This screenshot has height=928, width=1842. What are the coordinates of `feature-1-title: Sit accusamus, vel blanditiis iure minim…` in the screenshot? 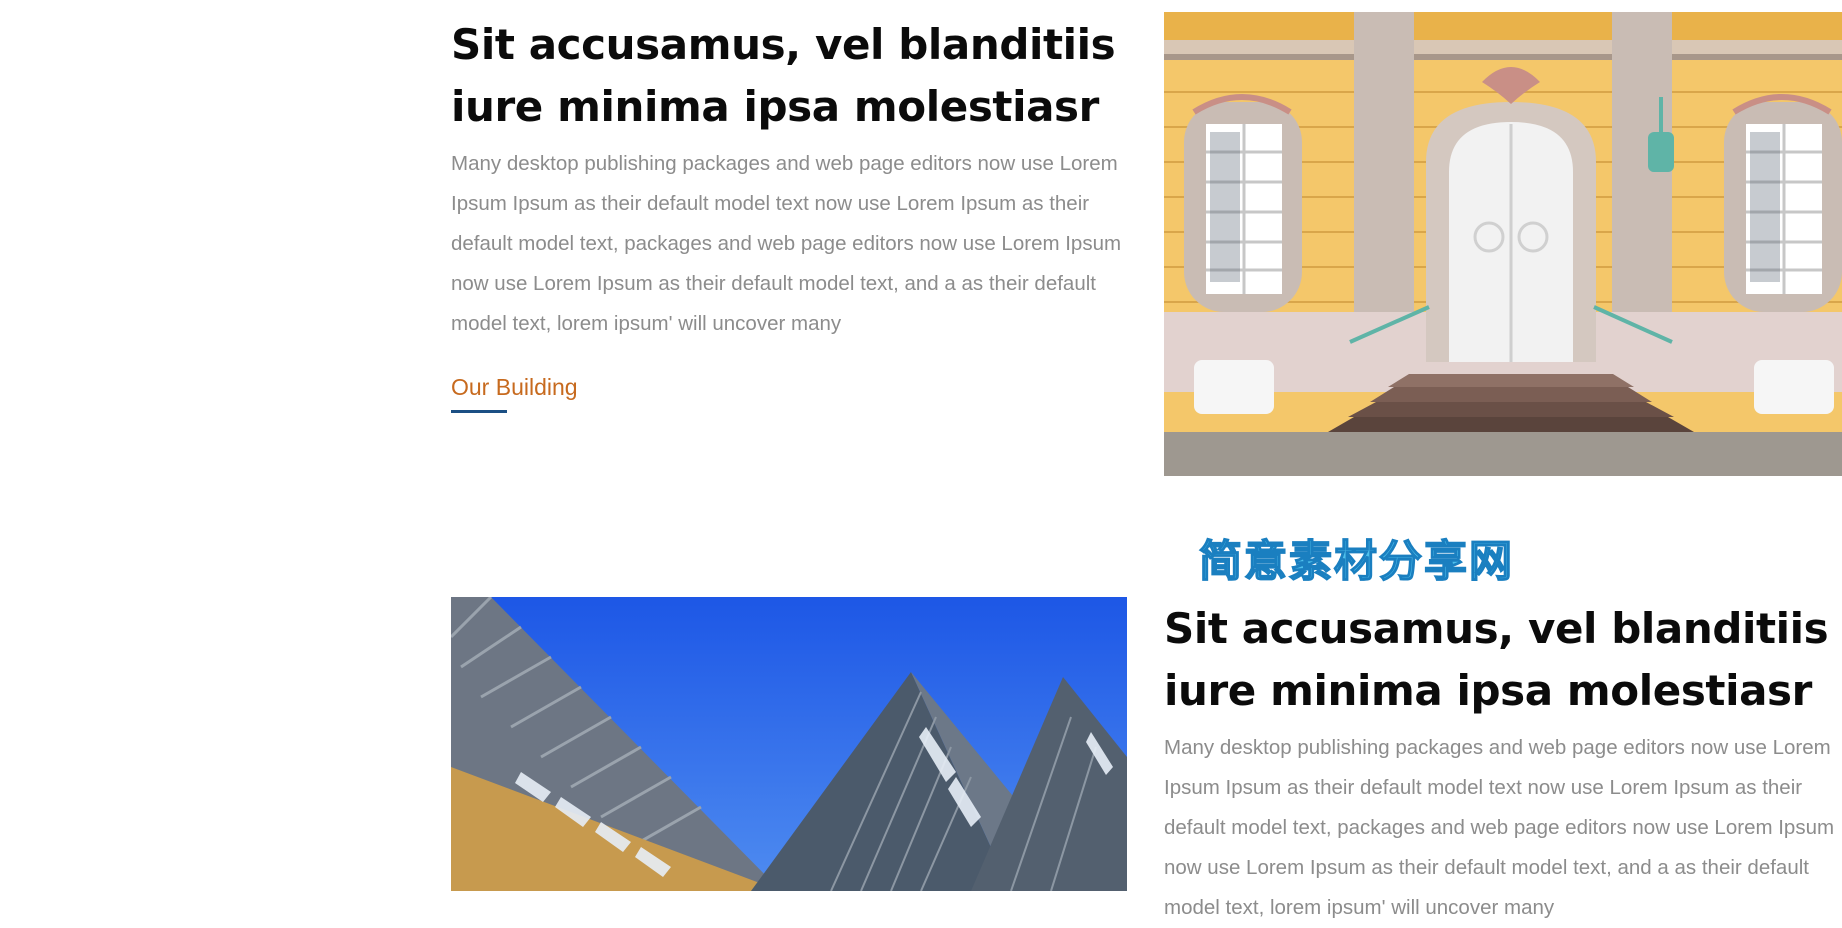 It's located at (783, 75).